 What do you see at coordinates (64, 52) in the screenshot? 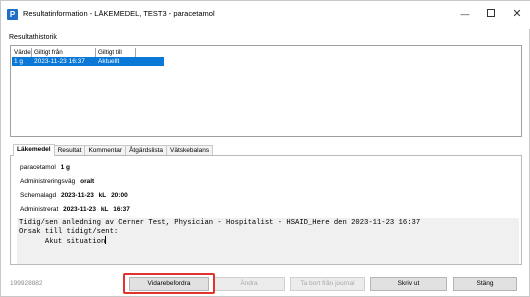
I see `column-header-valid-from: Giltigt från` at bounding box center [64, 52].